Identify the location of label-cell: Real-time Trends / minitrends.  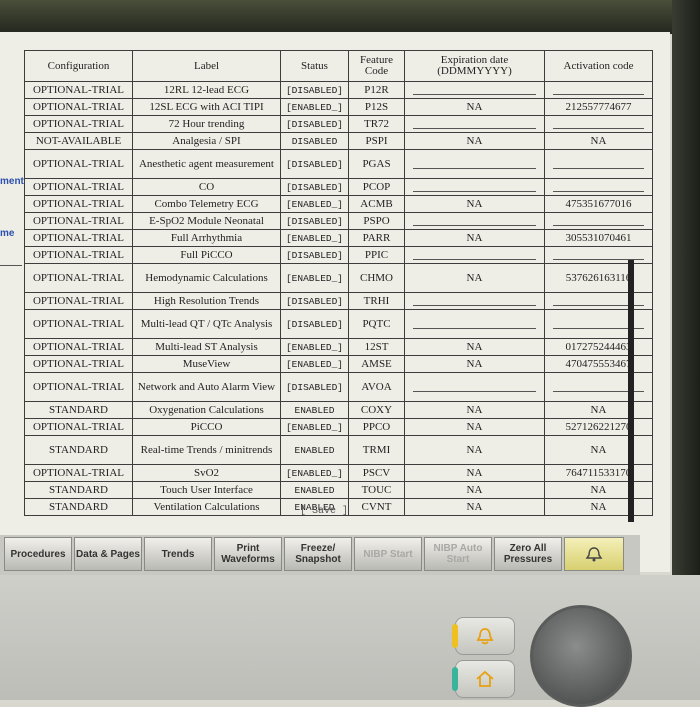
(206, 450).